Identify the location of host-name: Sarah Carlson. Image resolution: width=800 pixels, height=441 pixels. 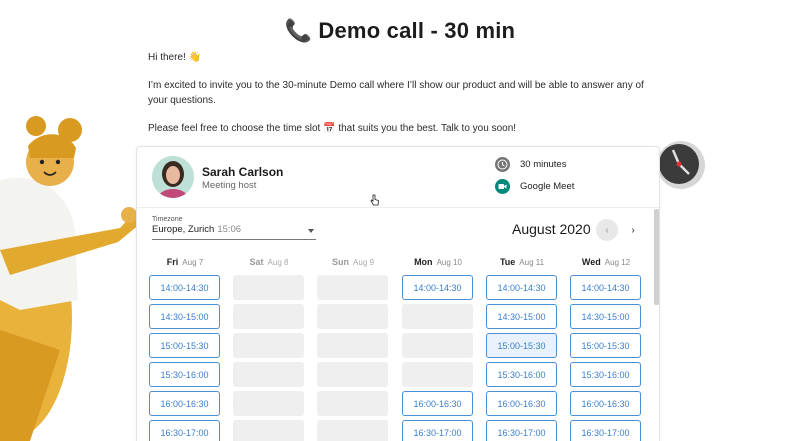
(243, 172).